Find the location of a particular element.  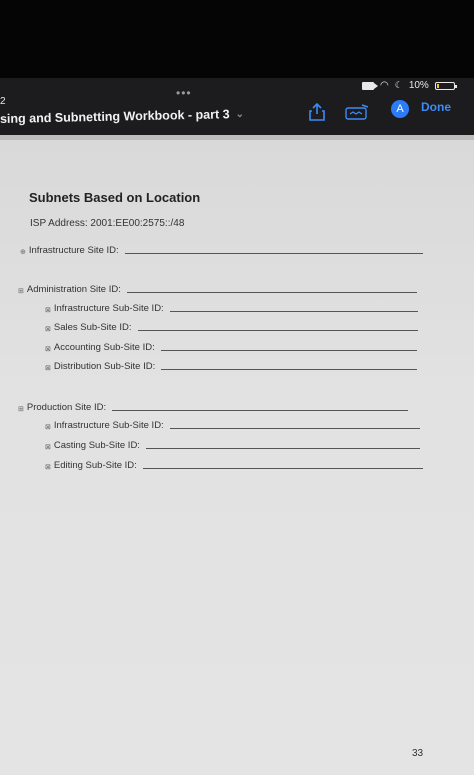

list-item: ⊞ Production Site ID: is located at coordinates (213, 407).